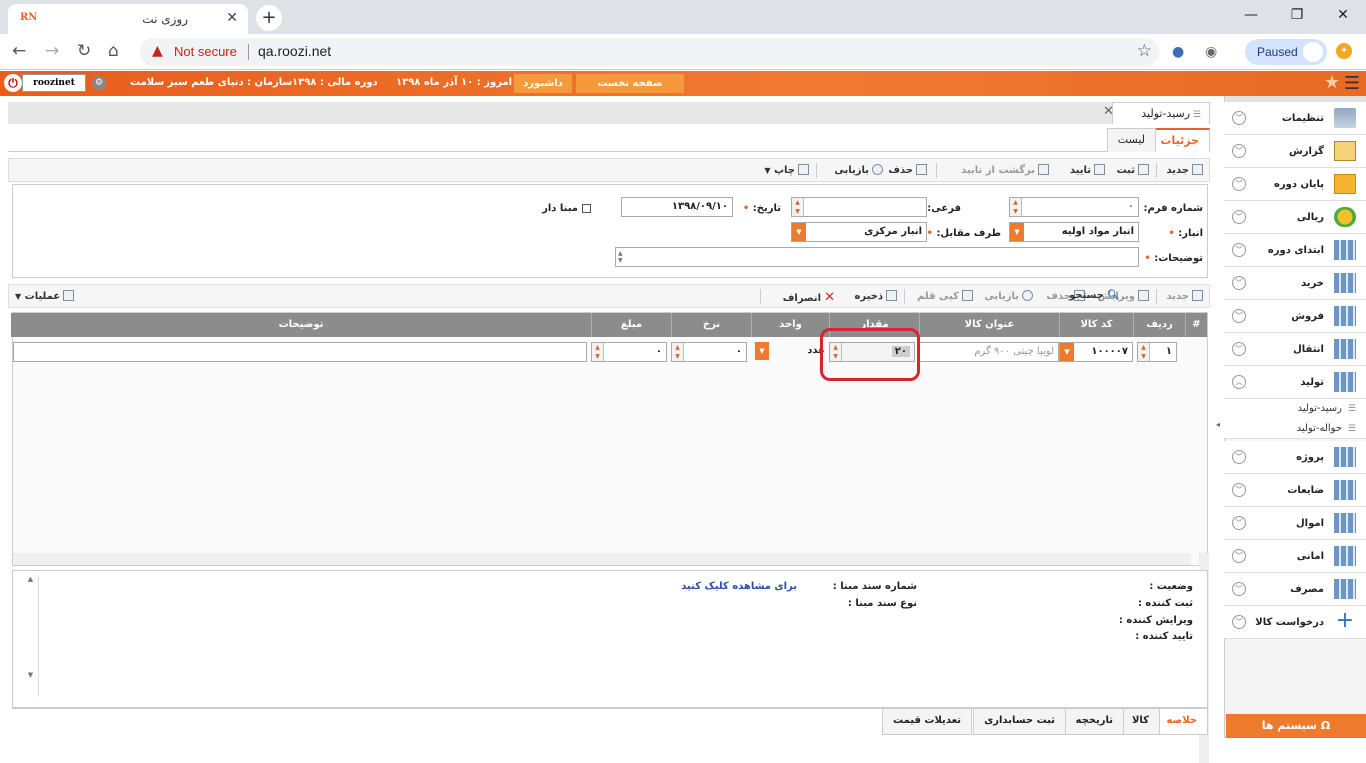  Describe the element at coordinates (301, 325) in the screenshot. I see `col-notes: توضیحات` at that location.